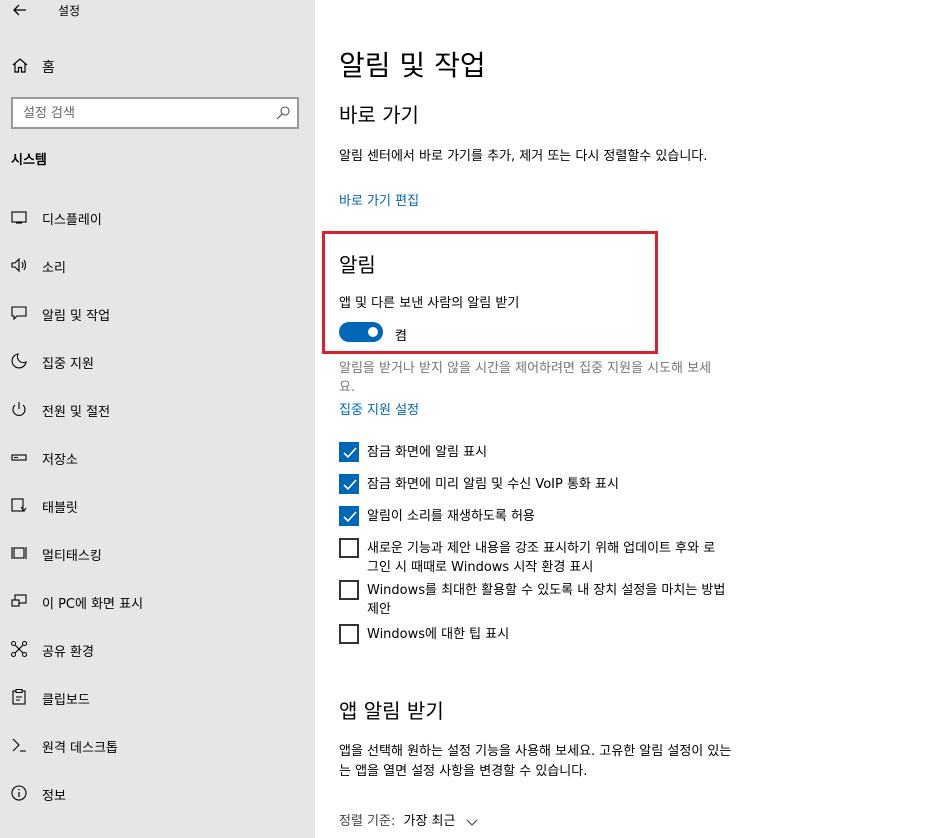 The width and height of the screenshot is (936, 838). I want to click on checkbox-label-line: 그인 시 때때로 Windows 시작 환경 표시, so click(480, 567).